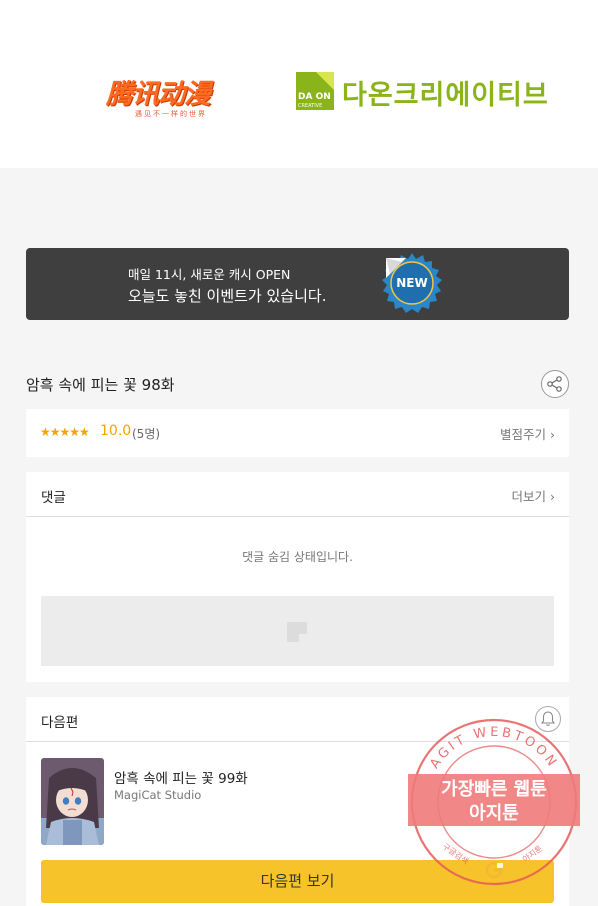  Describe the element at coordinates (297, 494) in the screenshot. I see `comment-header: 댓글 더보기 ›` at that location.